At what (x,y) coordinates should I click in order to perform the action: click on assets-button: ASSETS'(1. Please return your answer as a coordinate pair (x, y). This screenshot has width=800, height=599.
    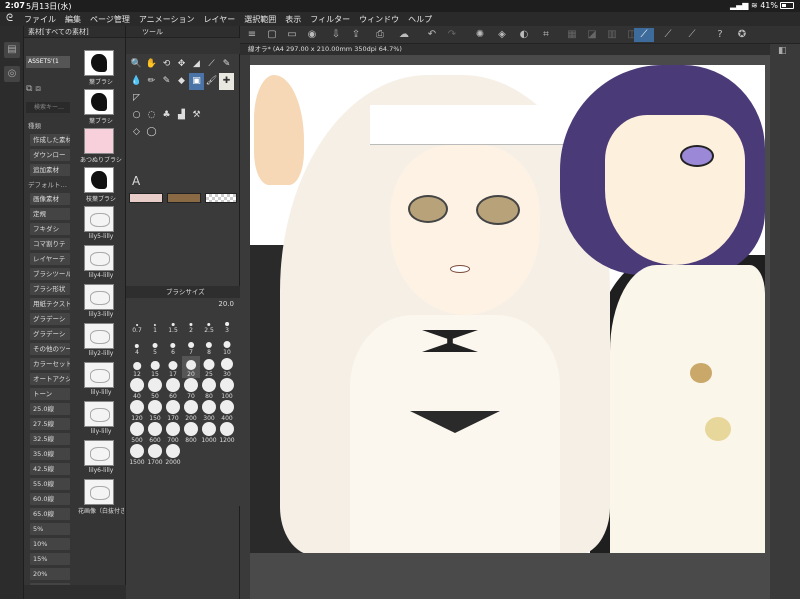
    Looking at the image, I should click on (48, 62).